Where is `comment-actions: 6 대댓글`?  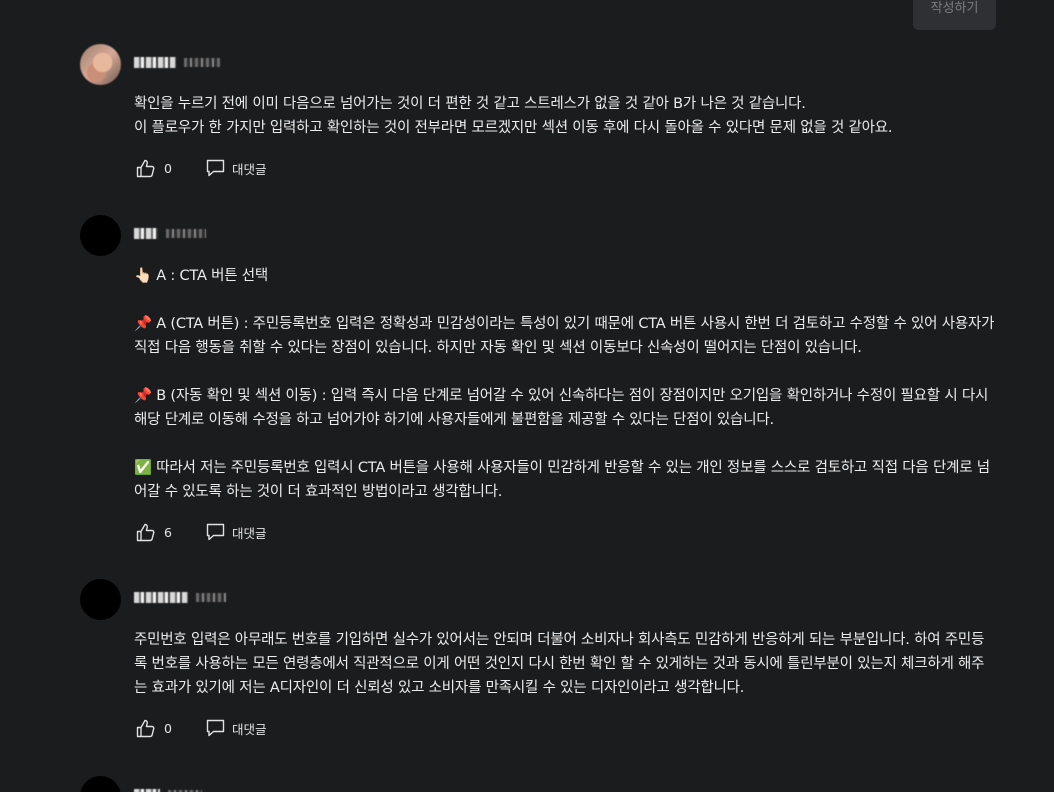 comment-actions: 6 대댓글 is located at coordinates (201, 532).